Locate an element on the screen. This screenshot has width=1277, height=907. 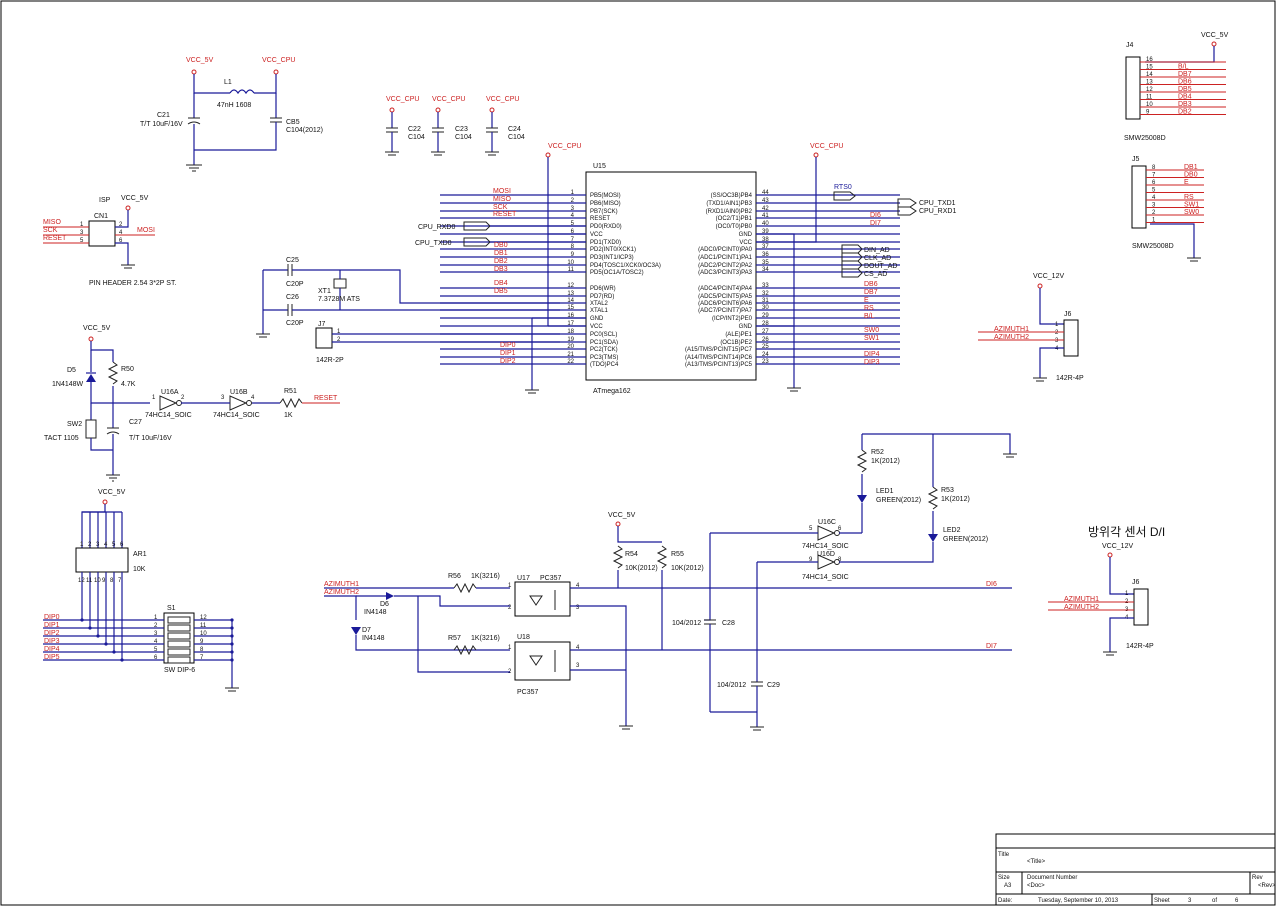
net-clk-ad: CLK_AD is located at coordinates (877, 258).